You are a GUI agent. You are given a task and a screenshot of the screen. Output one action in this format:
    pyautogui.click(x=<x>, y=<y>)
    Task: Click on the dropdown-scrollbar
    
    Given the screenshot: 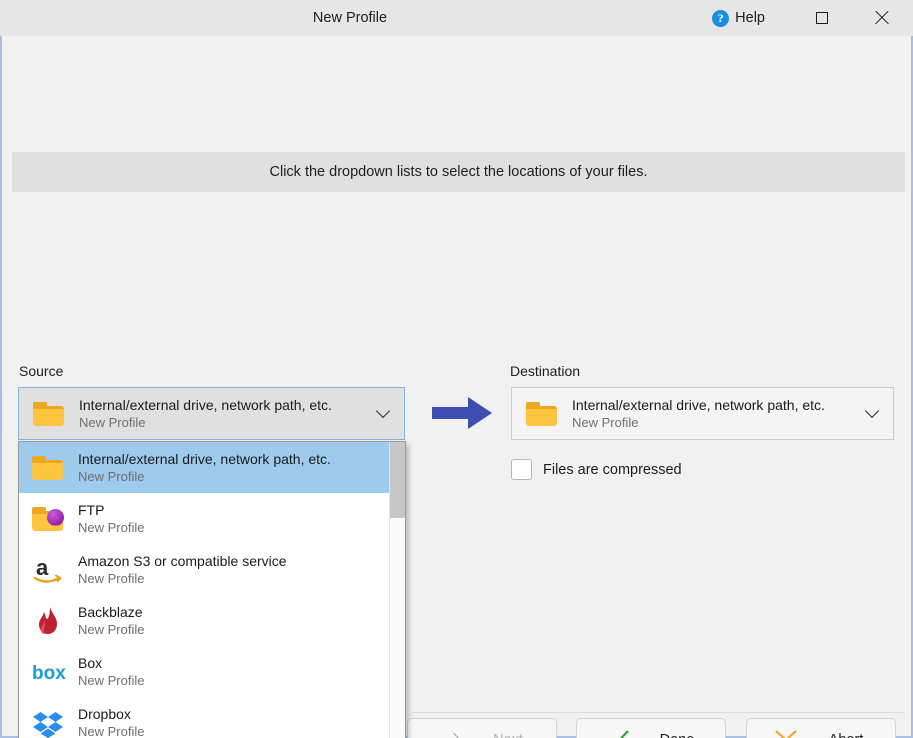 What is the action you would take?
    pyautogui.click(x=397, y=590)
    